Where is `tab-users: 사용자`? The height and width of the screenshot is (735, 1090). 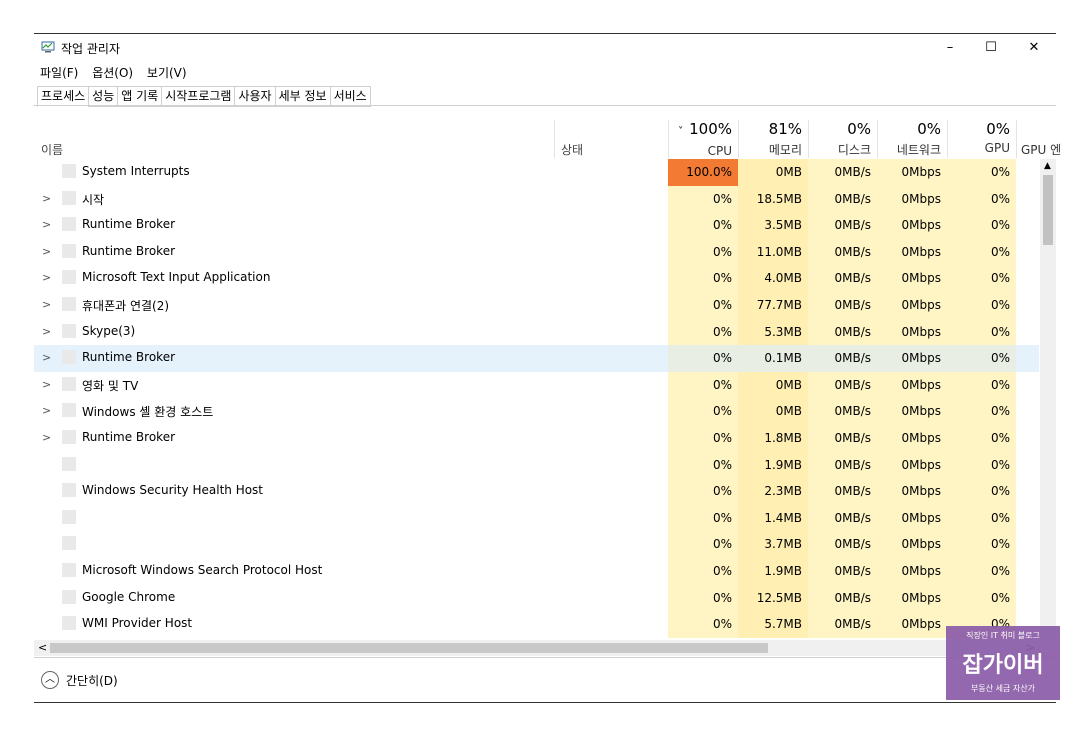 tab-users: 사용자 is located at coordinates (254, 96).